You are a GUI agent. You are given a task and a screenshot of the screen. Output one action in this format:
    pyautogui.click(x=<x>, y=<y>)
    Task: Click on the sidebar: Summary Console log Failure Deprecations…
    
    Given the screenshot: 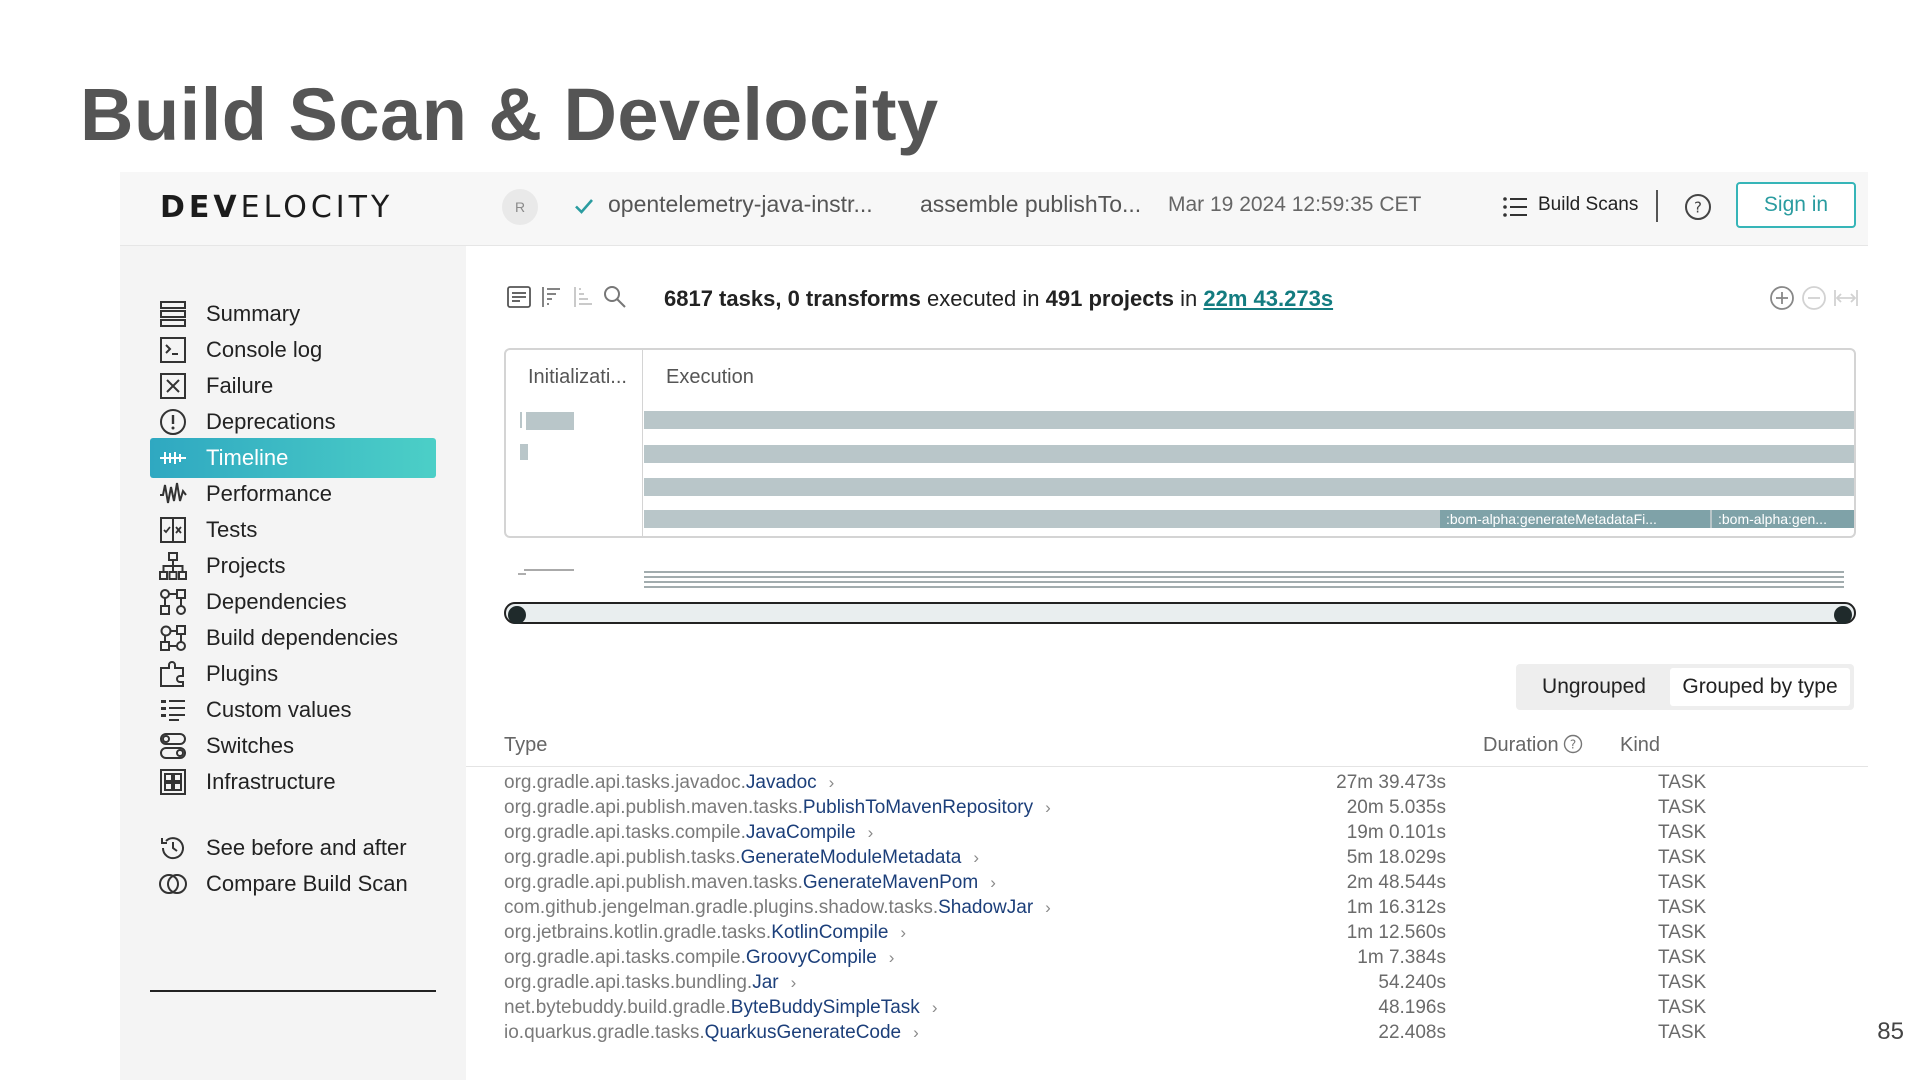 What is the action you would take?
    pyautogui.click(x=293, y=663)
    